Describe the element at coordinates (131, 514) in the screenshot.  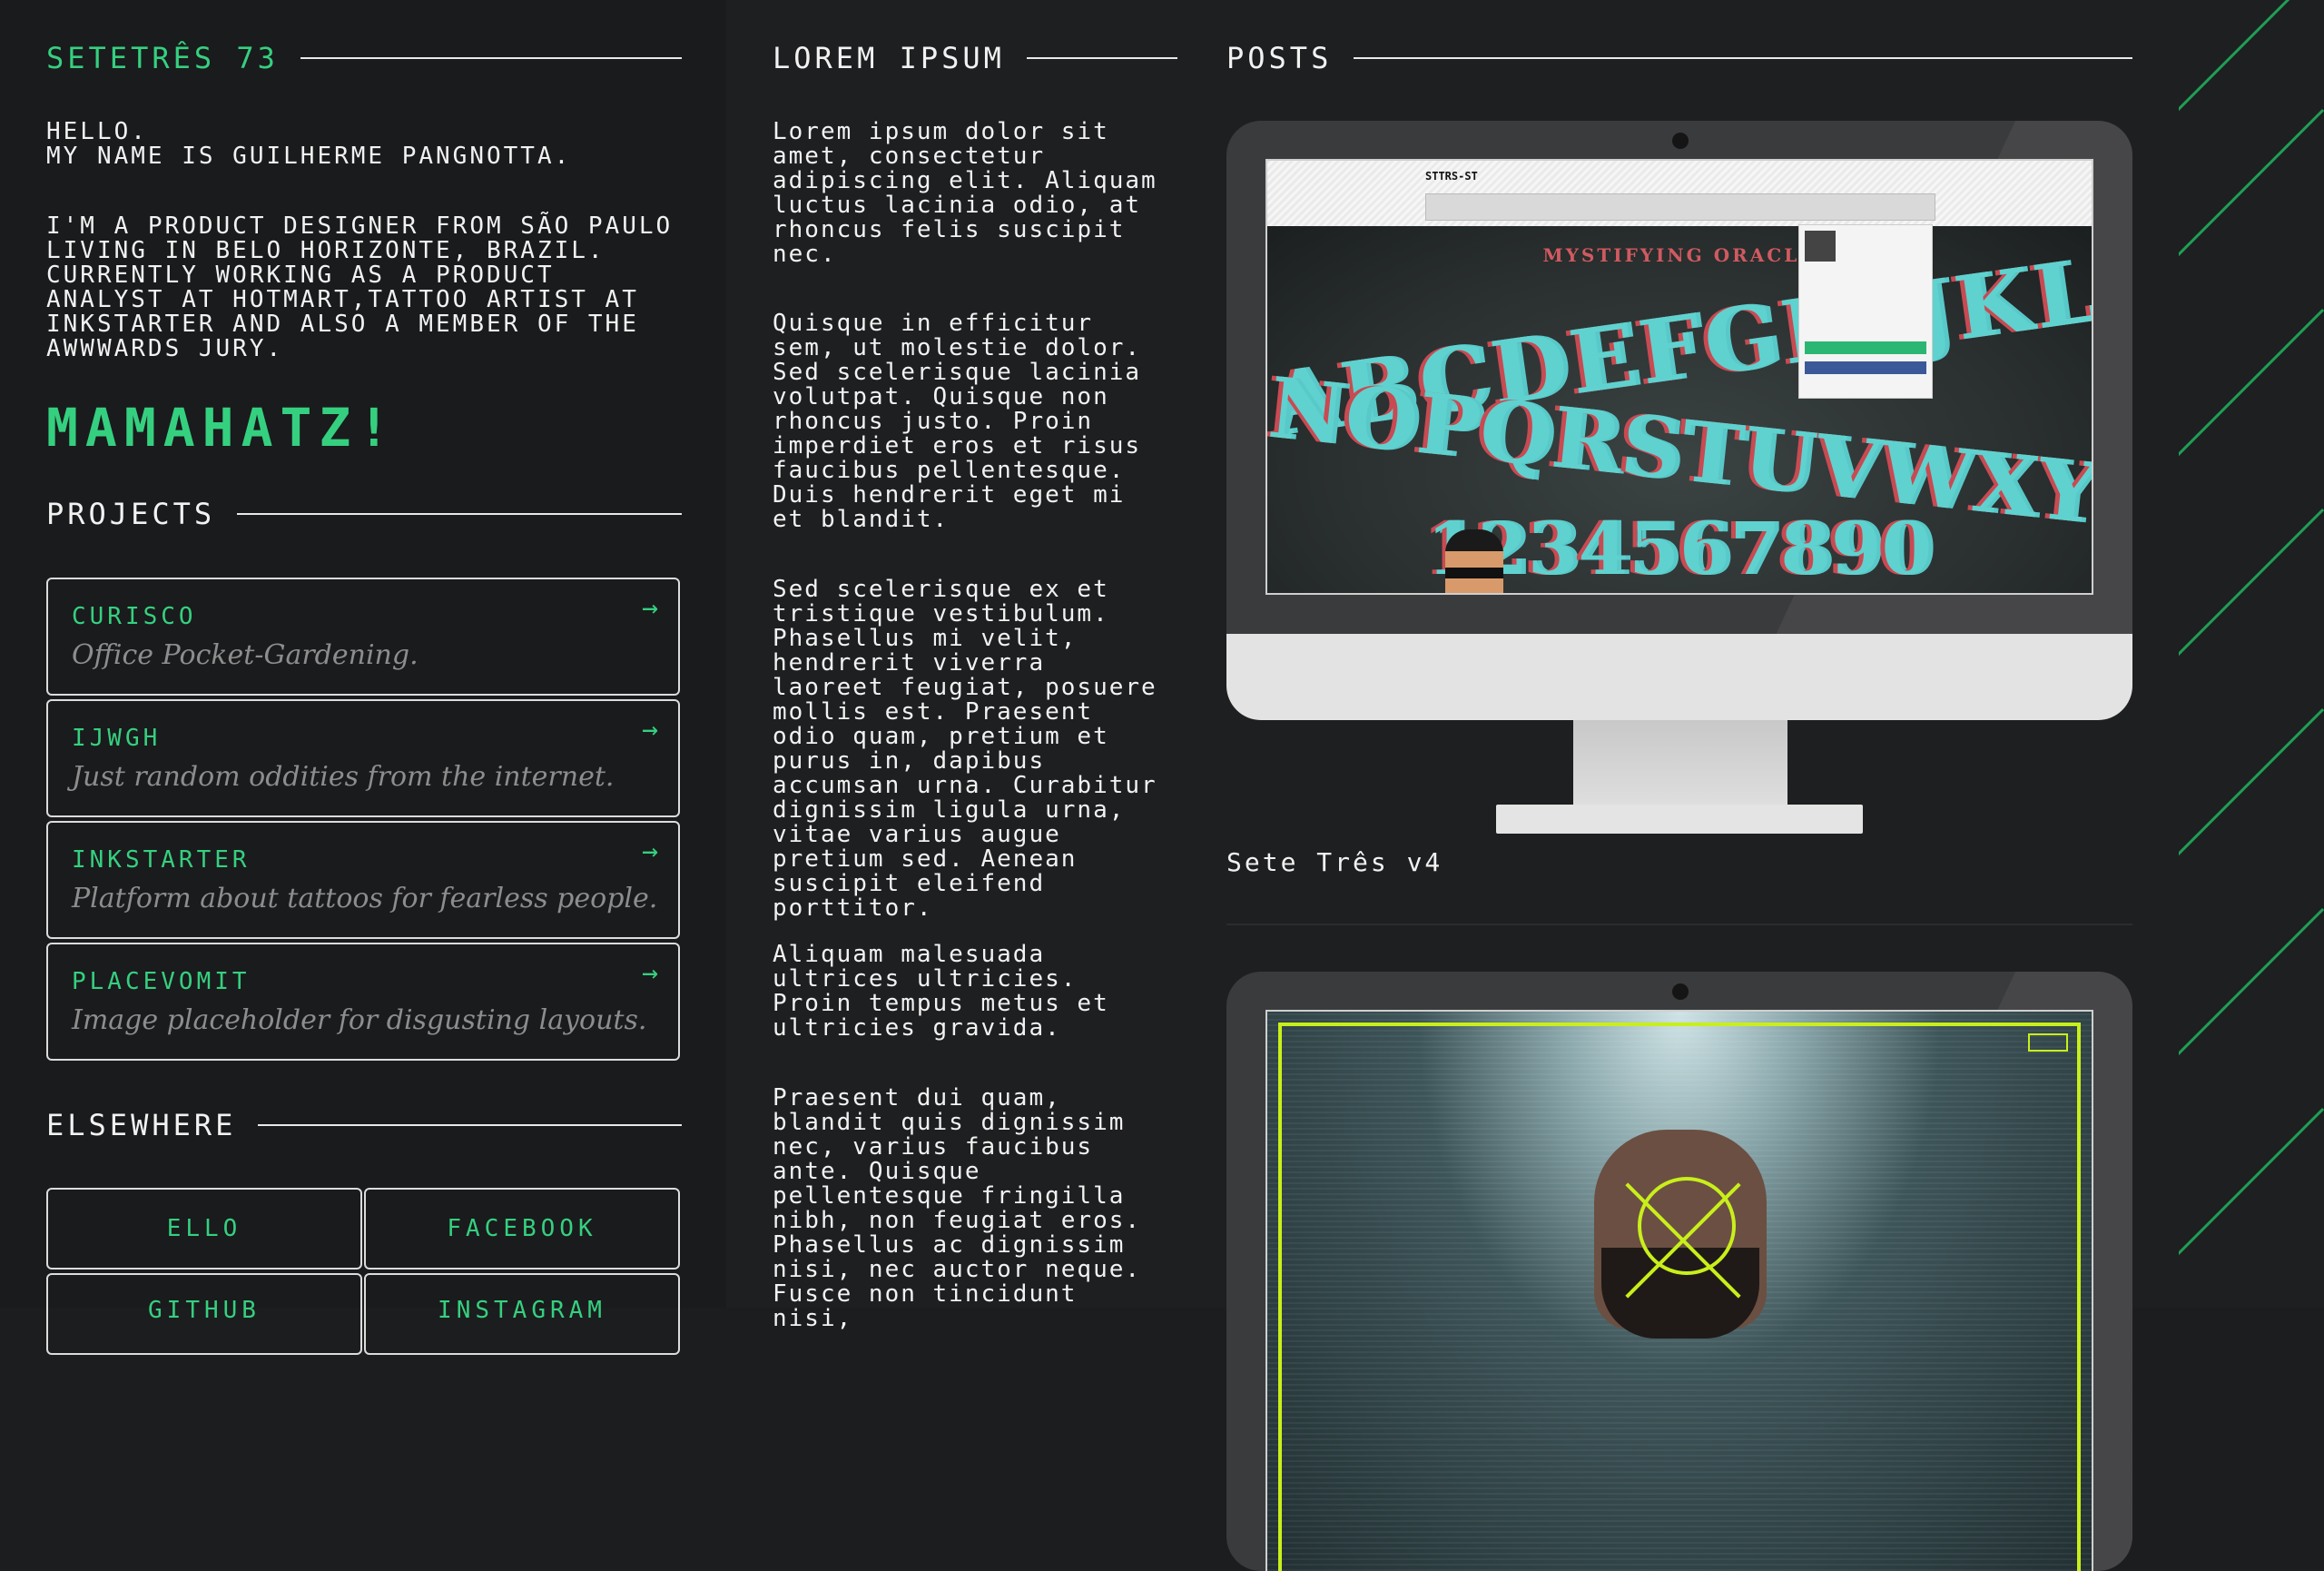
I see `projects-heading: PROJECTS` at that location.